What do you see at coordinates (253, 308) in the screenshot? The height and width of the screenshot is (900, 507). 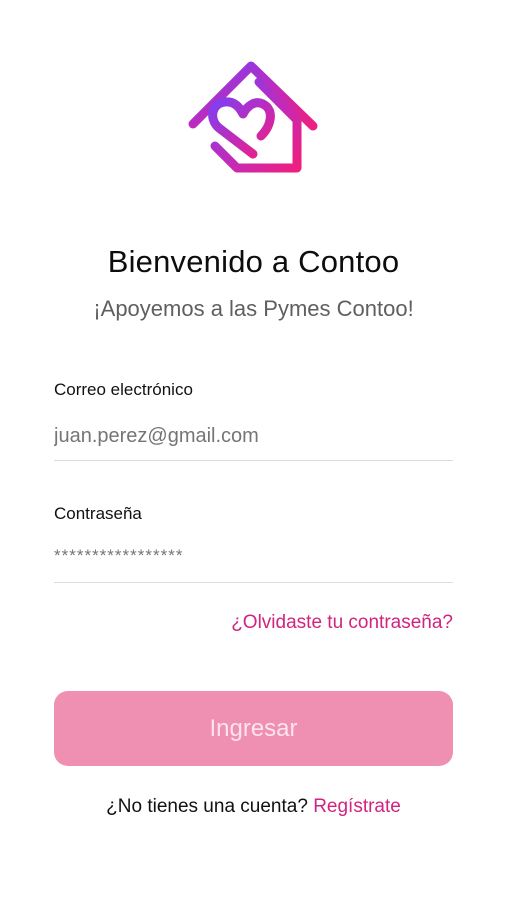 I see `page-subtitle: ¡Apoyemos a las Pymes Contoo!` at bounding box center [253, 308].